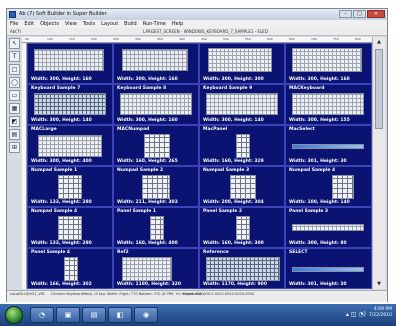  Describe the element at coordinates (233, 243) in the screenshot. I see `cell-size-label: Width: 160, Height: 300` at that location.